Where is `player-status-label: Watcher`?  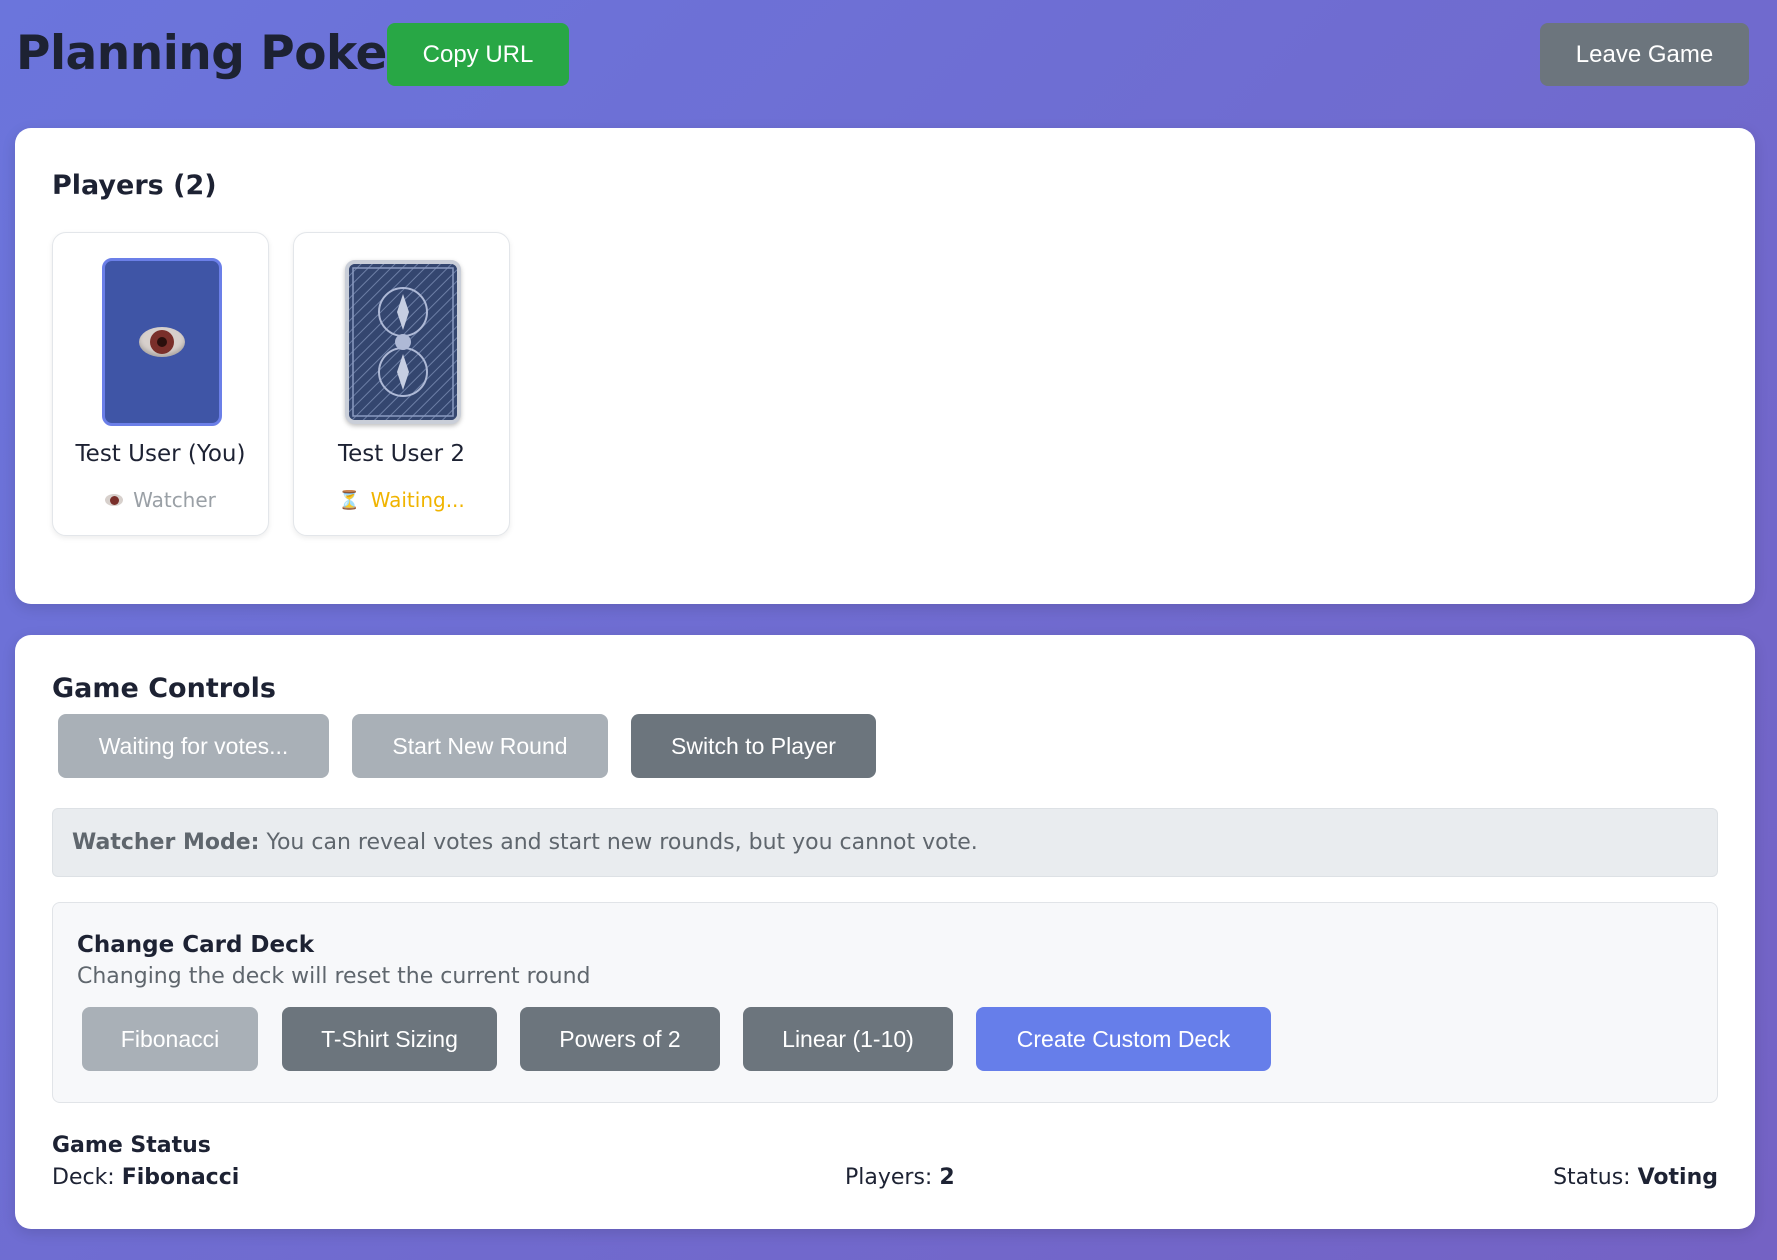 player-status-label: Watcher is located at coordinates (174, 500).